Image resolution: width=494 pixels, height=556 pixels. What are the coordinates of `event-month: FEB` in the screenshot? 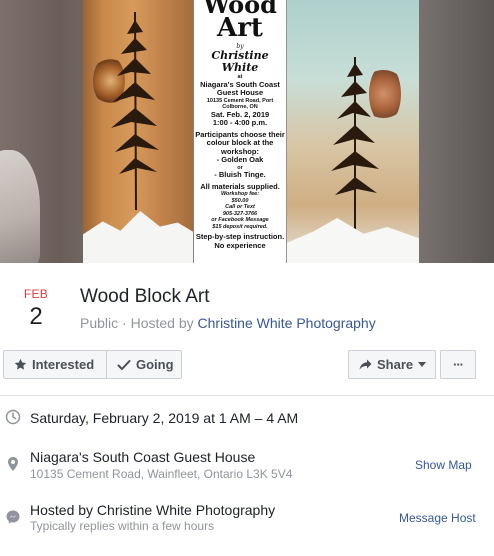 It's located at (36, 294).